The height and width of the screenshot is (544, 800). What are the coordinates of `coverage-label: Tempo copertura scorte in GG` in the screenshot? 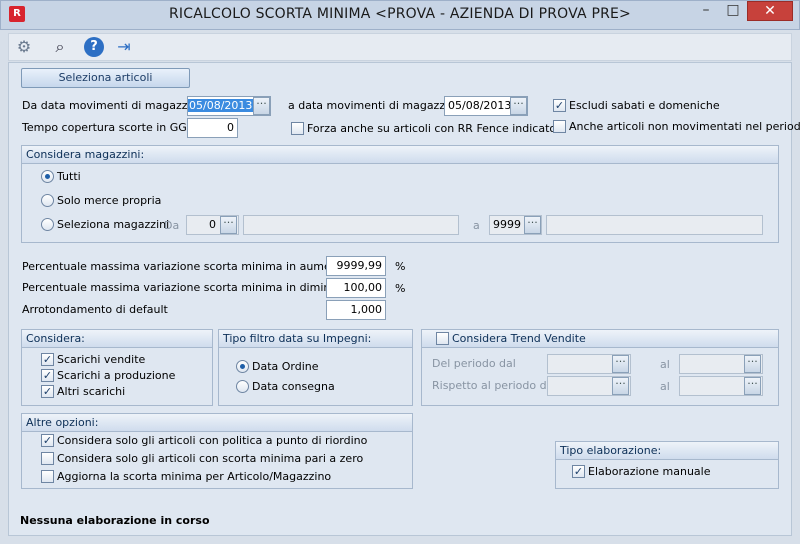 It's located at (104, 127).